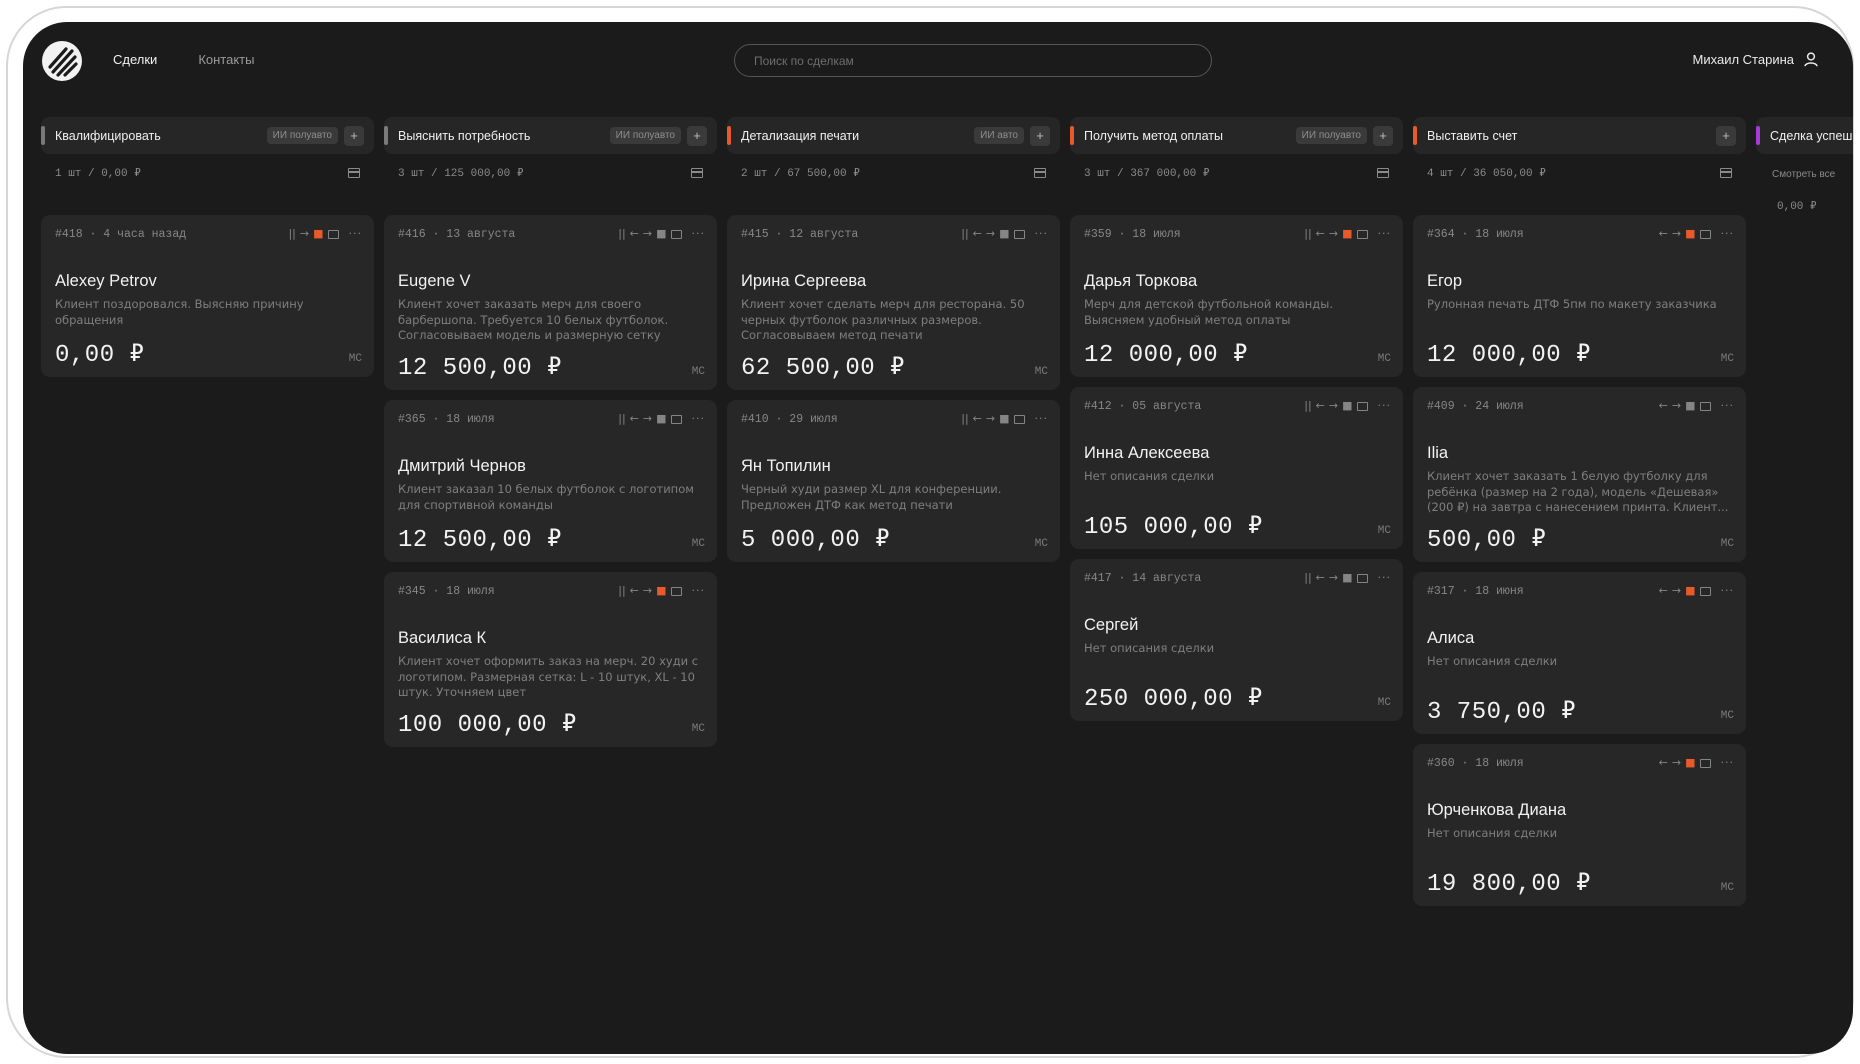  I want to click on column-header: Выяснить потребность ИИ полуавто +, so click(550, 135).